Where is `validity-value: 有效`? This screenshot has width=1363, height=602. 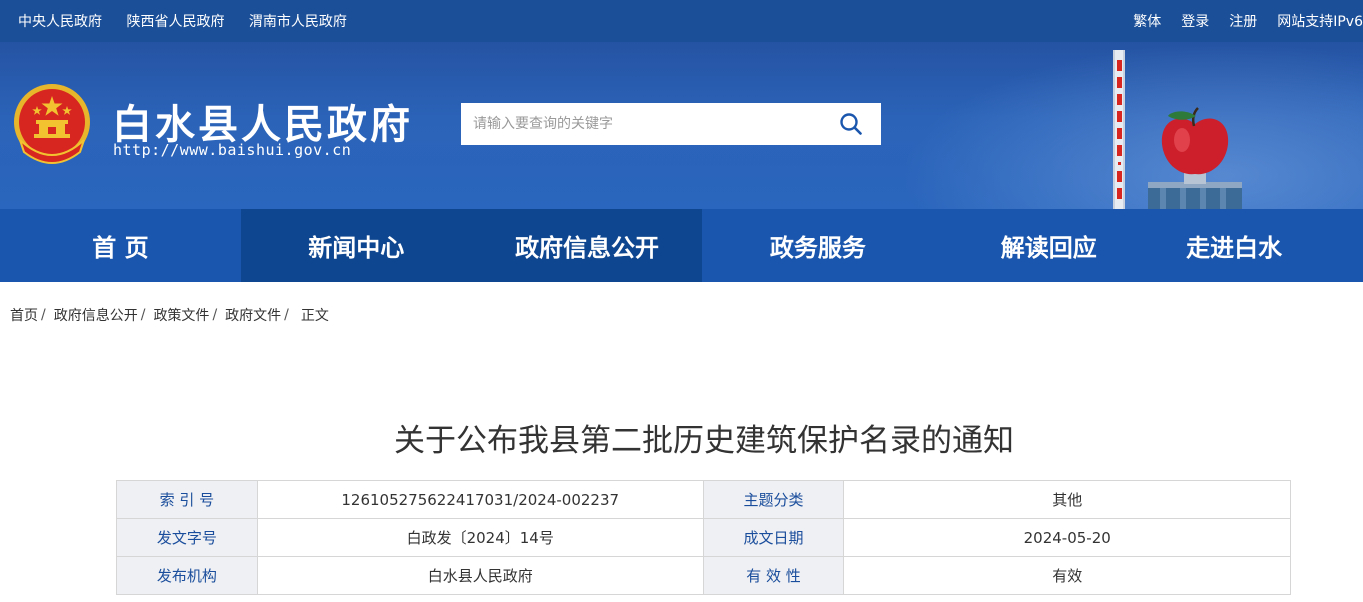 validity-value: 有效 is located at coordinates (1067, 575).